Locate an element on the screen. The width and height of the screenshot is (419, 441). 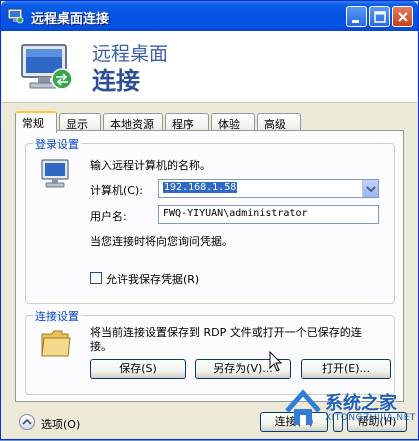
close-icon is located at coordinates (403, 17).